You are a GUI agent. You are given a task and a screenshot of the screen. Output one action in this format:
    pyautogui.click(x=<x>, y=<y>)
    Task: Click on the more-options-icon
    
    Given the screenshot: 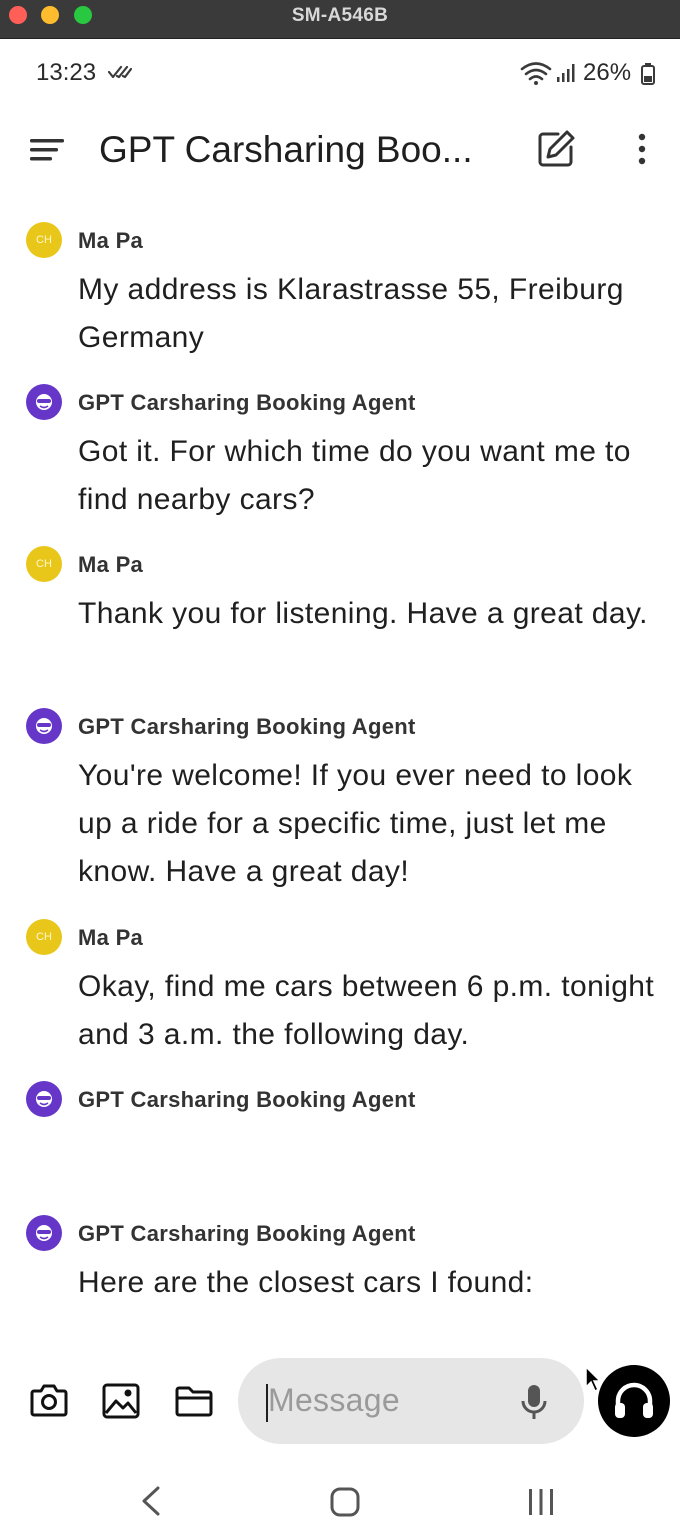 What is the action you would take?
    pyautogui.click(x=642, y=151)
    